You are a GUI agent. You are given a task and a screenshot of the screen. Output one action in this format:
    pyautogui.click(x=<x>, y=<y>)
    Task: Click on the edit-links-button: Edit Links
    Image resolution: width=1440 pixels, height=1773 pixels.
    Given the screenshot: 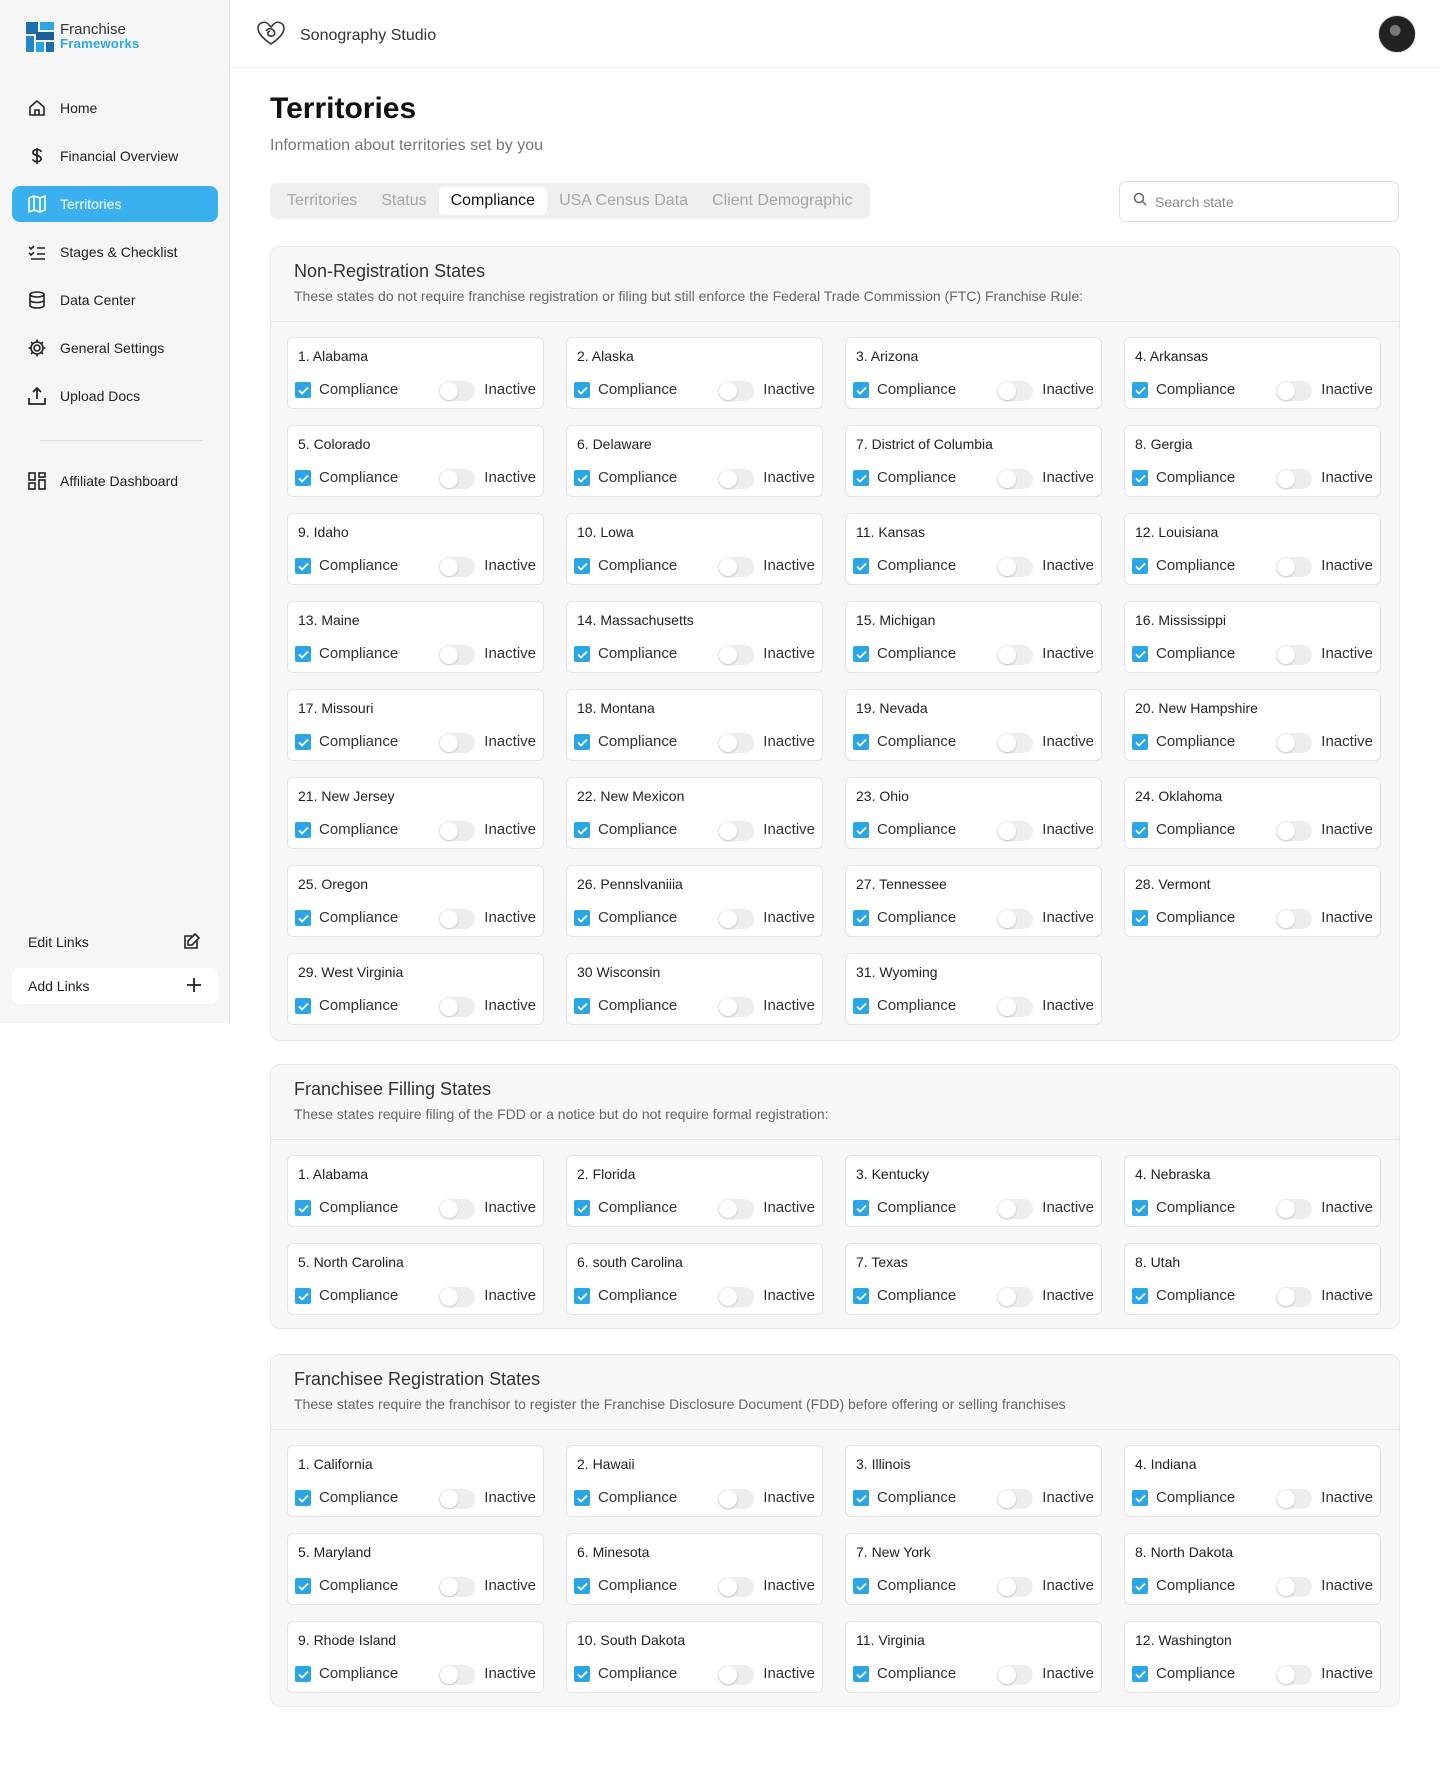 What is the action you would take?
    pyautogui.click(x=115, y=942)
    